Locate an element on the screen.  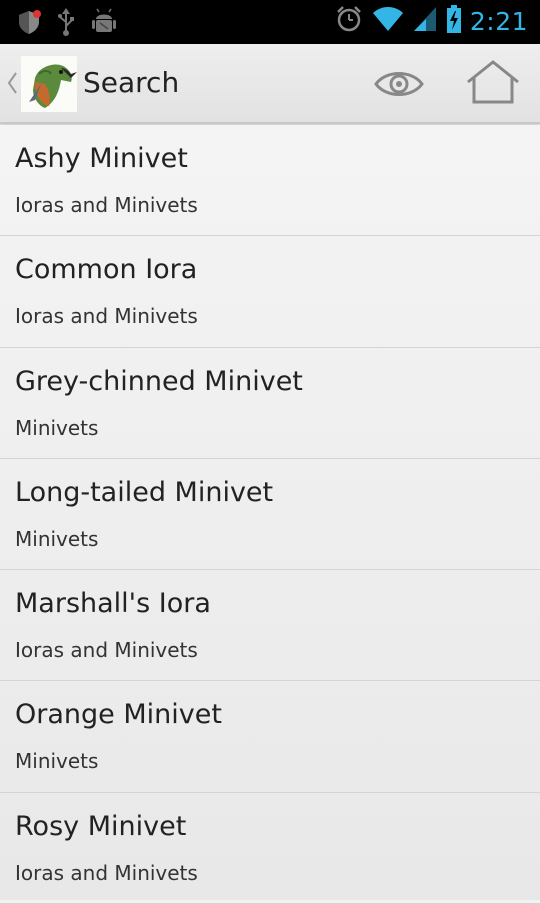
bird-name: Common Iora is located at coordinates (106, 270).